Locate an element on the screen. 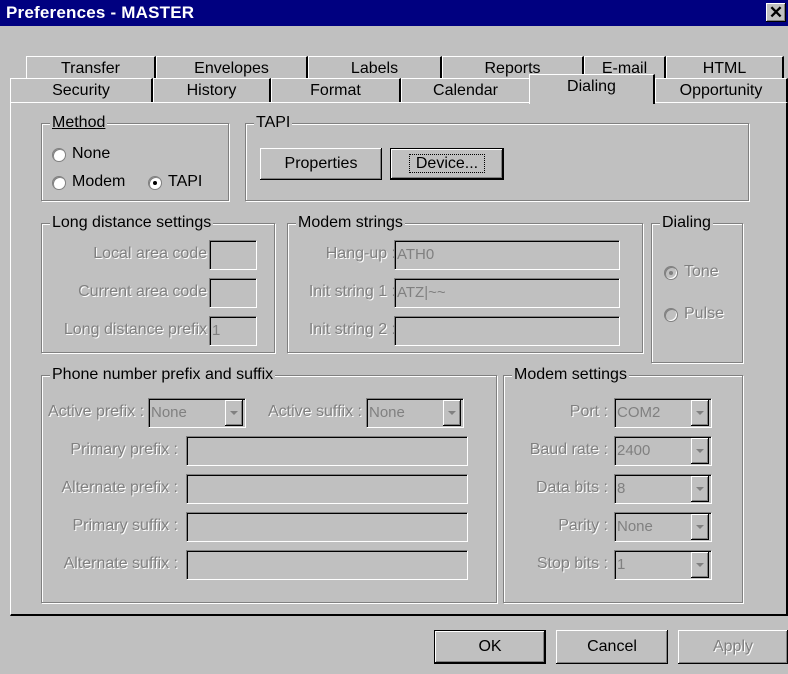  data-bits-select: 8 is located at coordinates (663, 489).